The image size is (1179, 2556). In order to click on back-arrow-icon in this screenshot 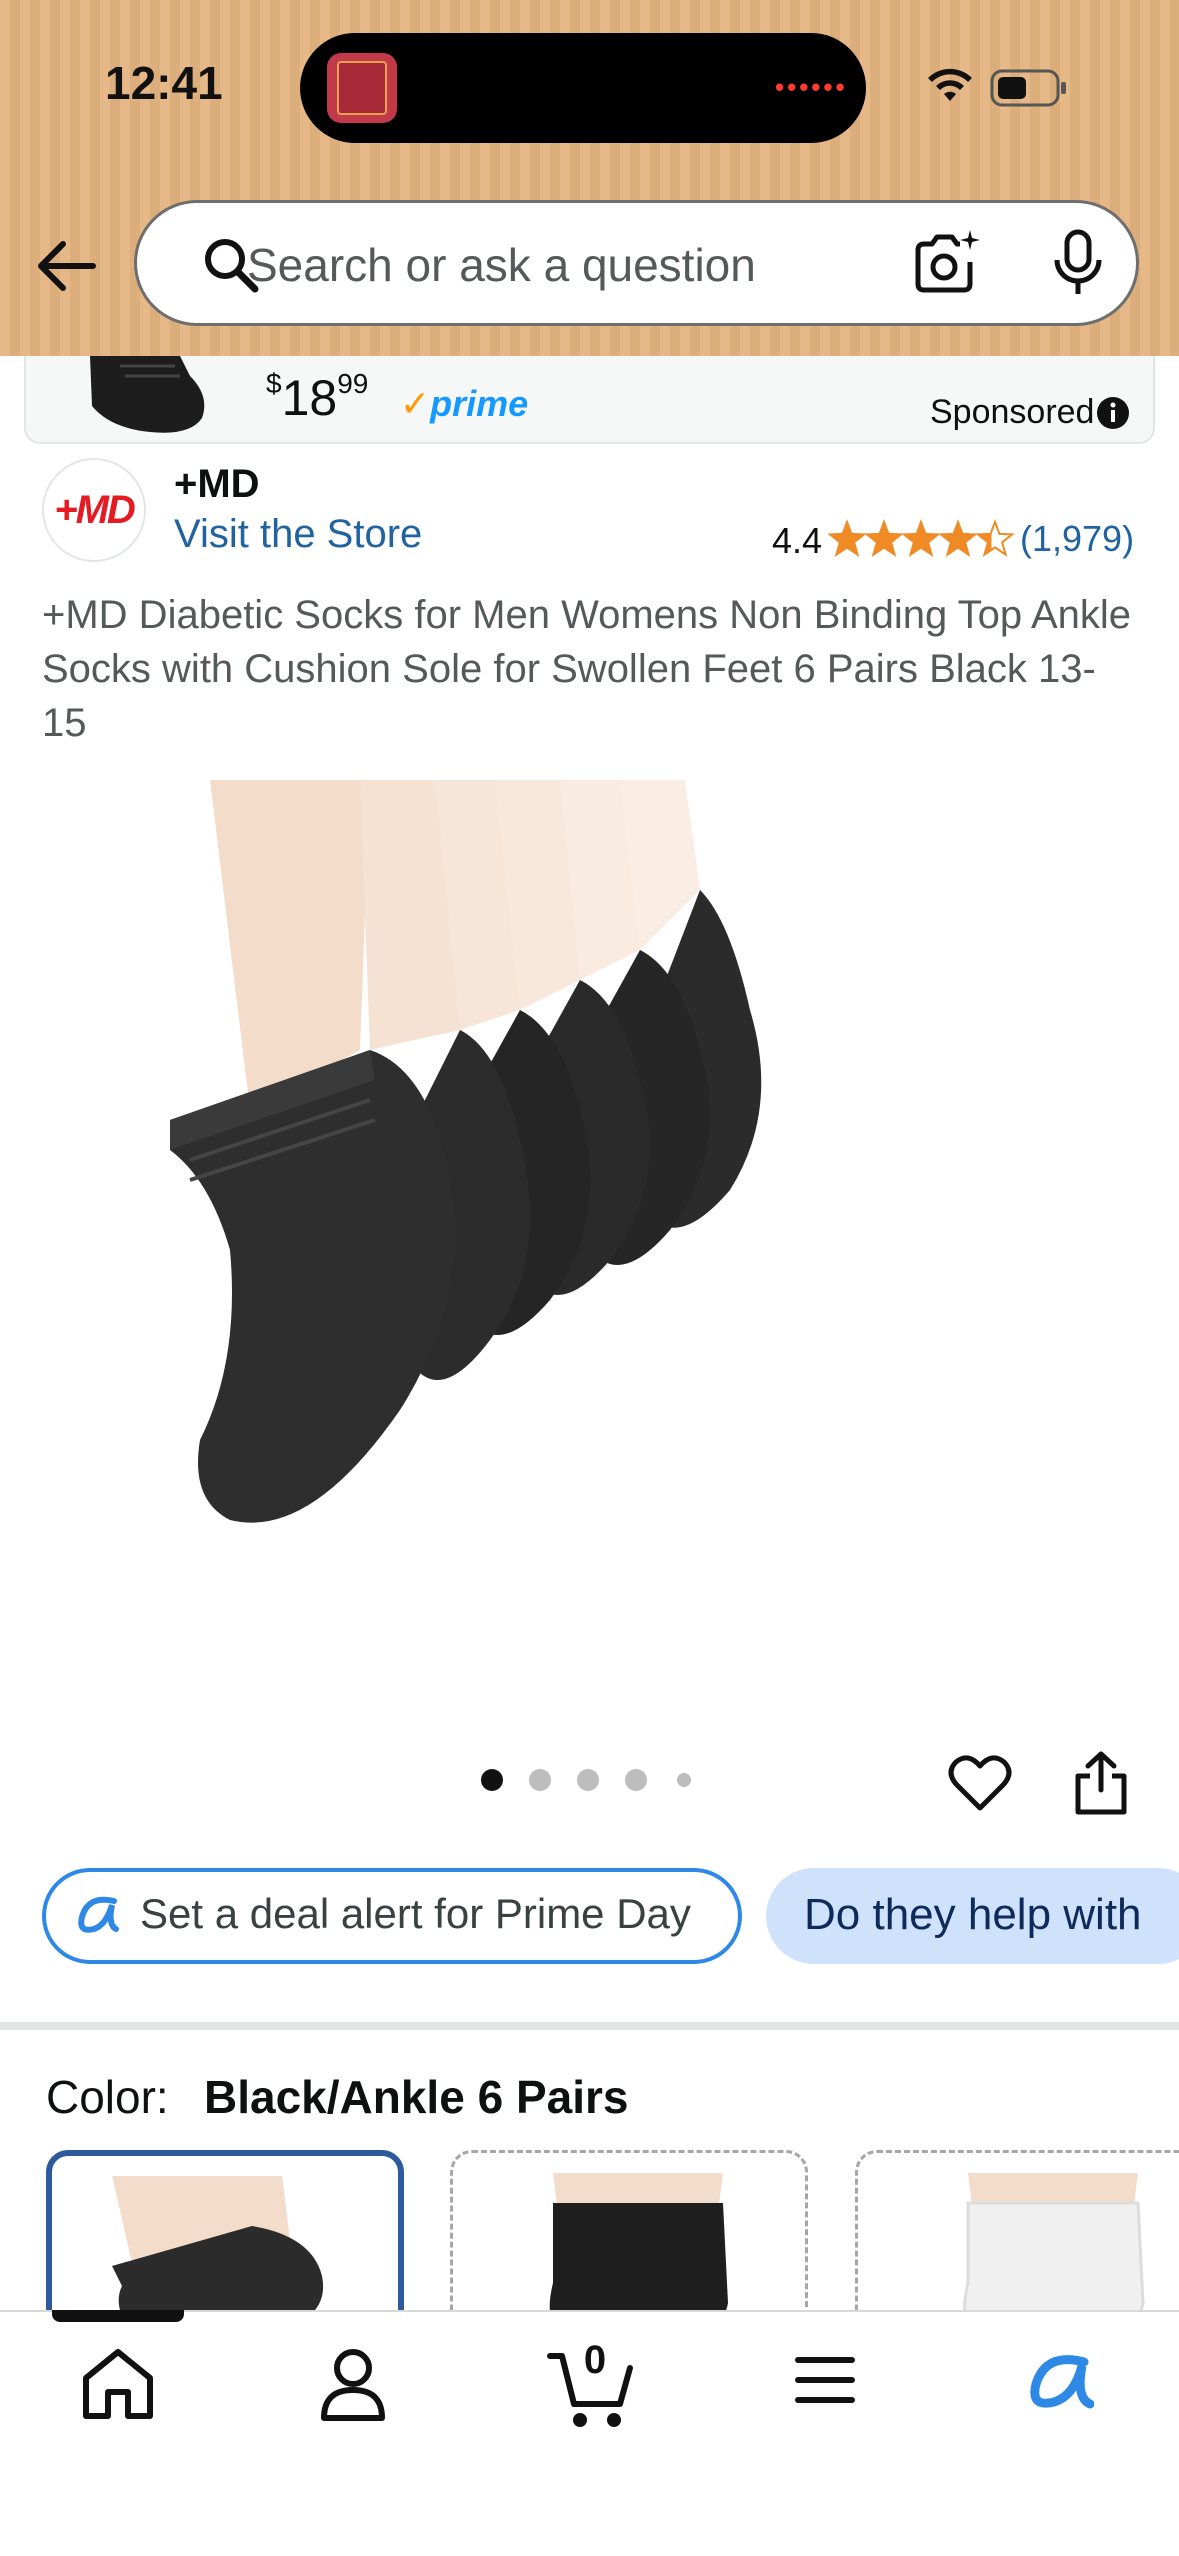, I will do `click(66, 268)`.